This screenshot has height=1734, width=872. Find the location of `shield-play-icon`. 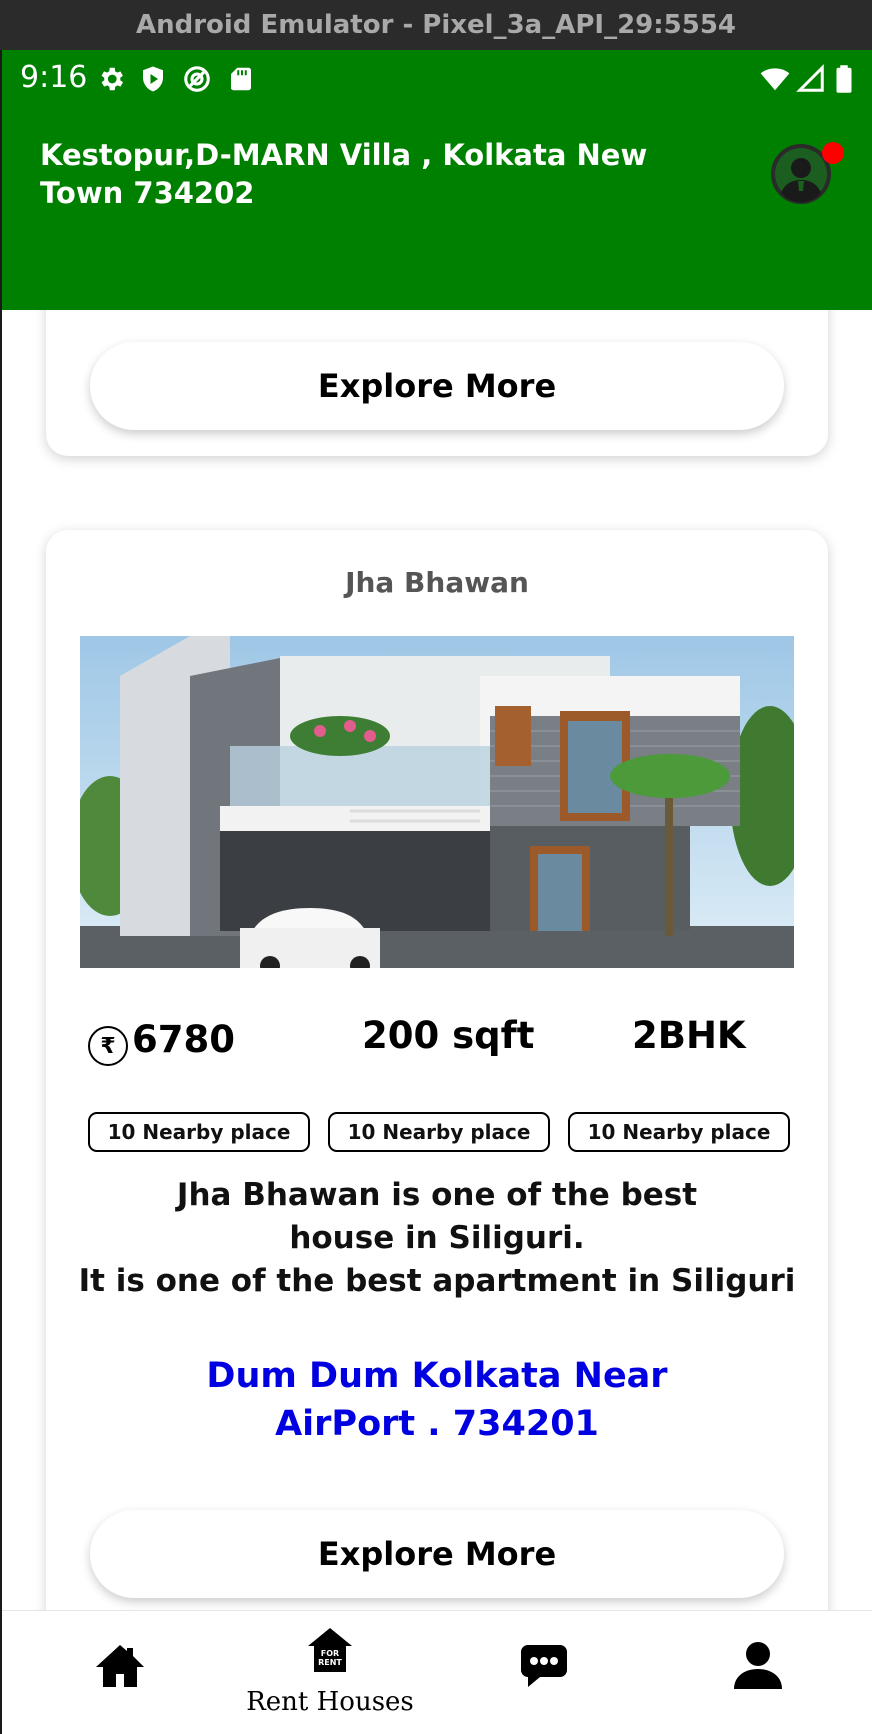

shield-play-icon is located at coordinates (153, 79).